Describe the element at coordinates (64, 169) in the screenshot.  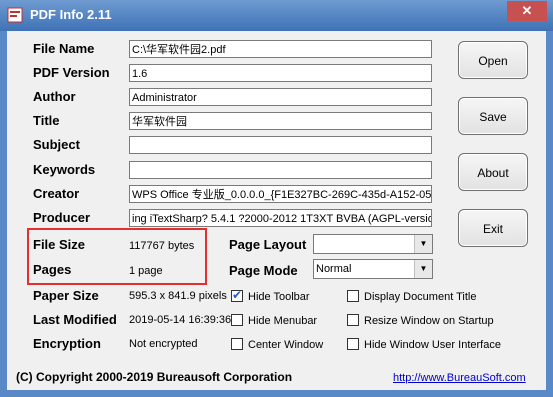
I see `label-keywords: Keywords` at that location.